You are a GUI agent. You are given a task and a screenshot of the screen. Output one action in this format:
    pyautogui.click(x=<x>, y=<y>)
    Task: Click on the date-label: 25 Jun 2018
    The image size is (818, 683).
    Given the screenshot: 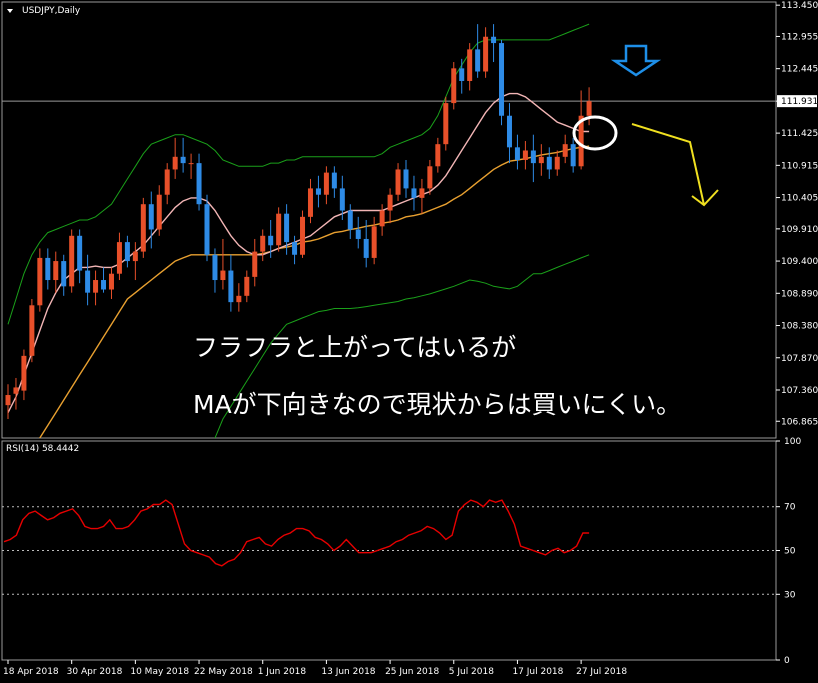 What is the action you would take?
    pyautogui.click(x=412, y=672)
    